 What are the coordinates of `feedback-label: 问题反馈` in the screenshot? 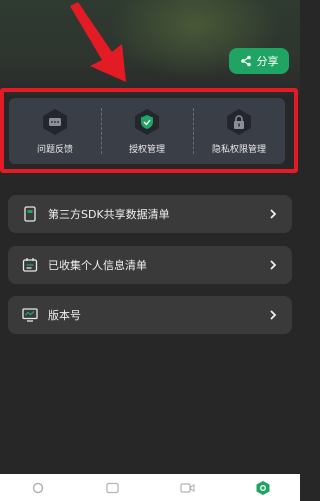 It's located at (54, 149).